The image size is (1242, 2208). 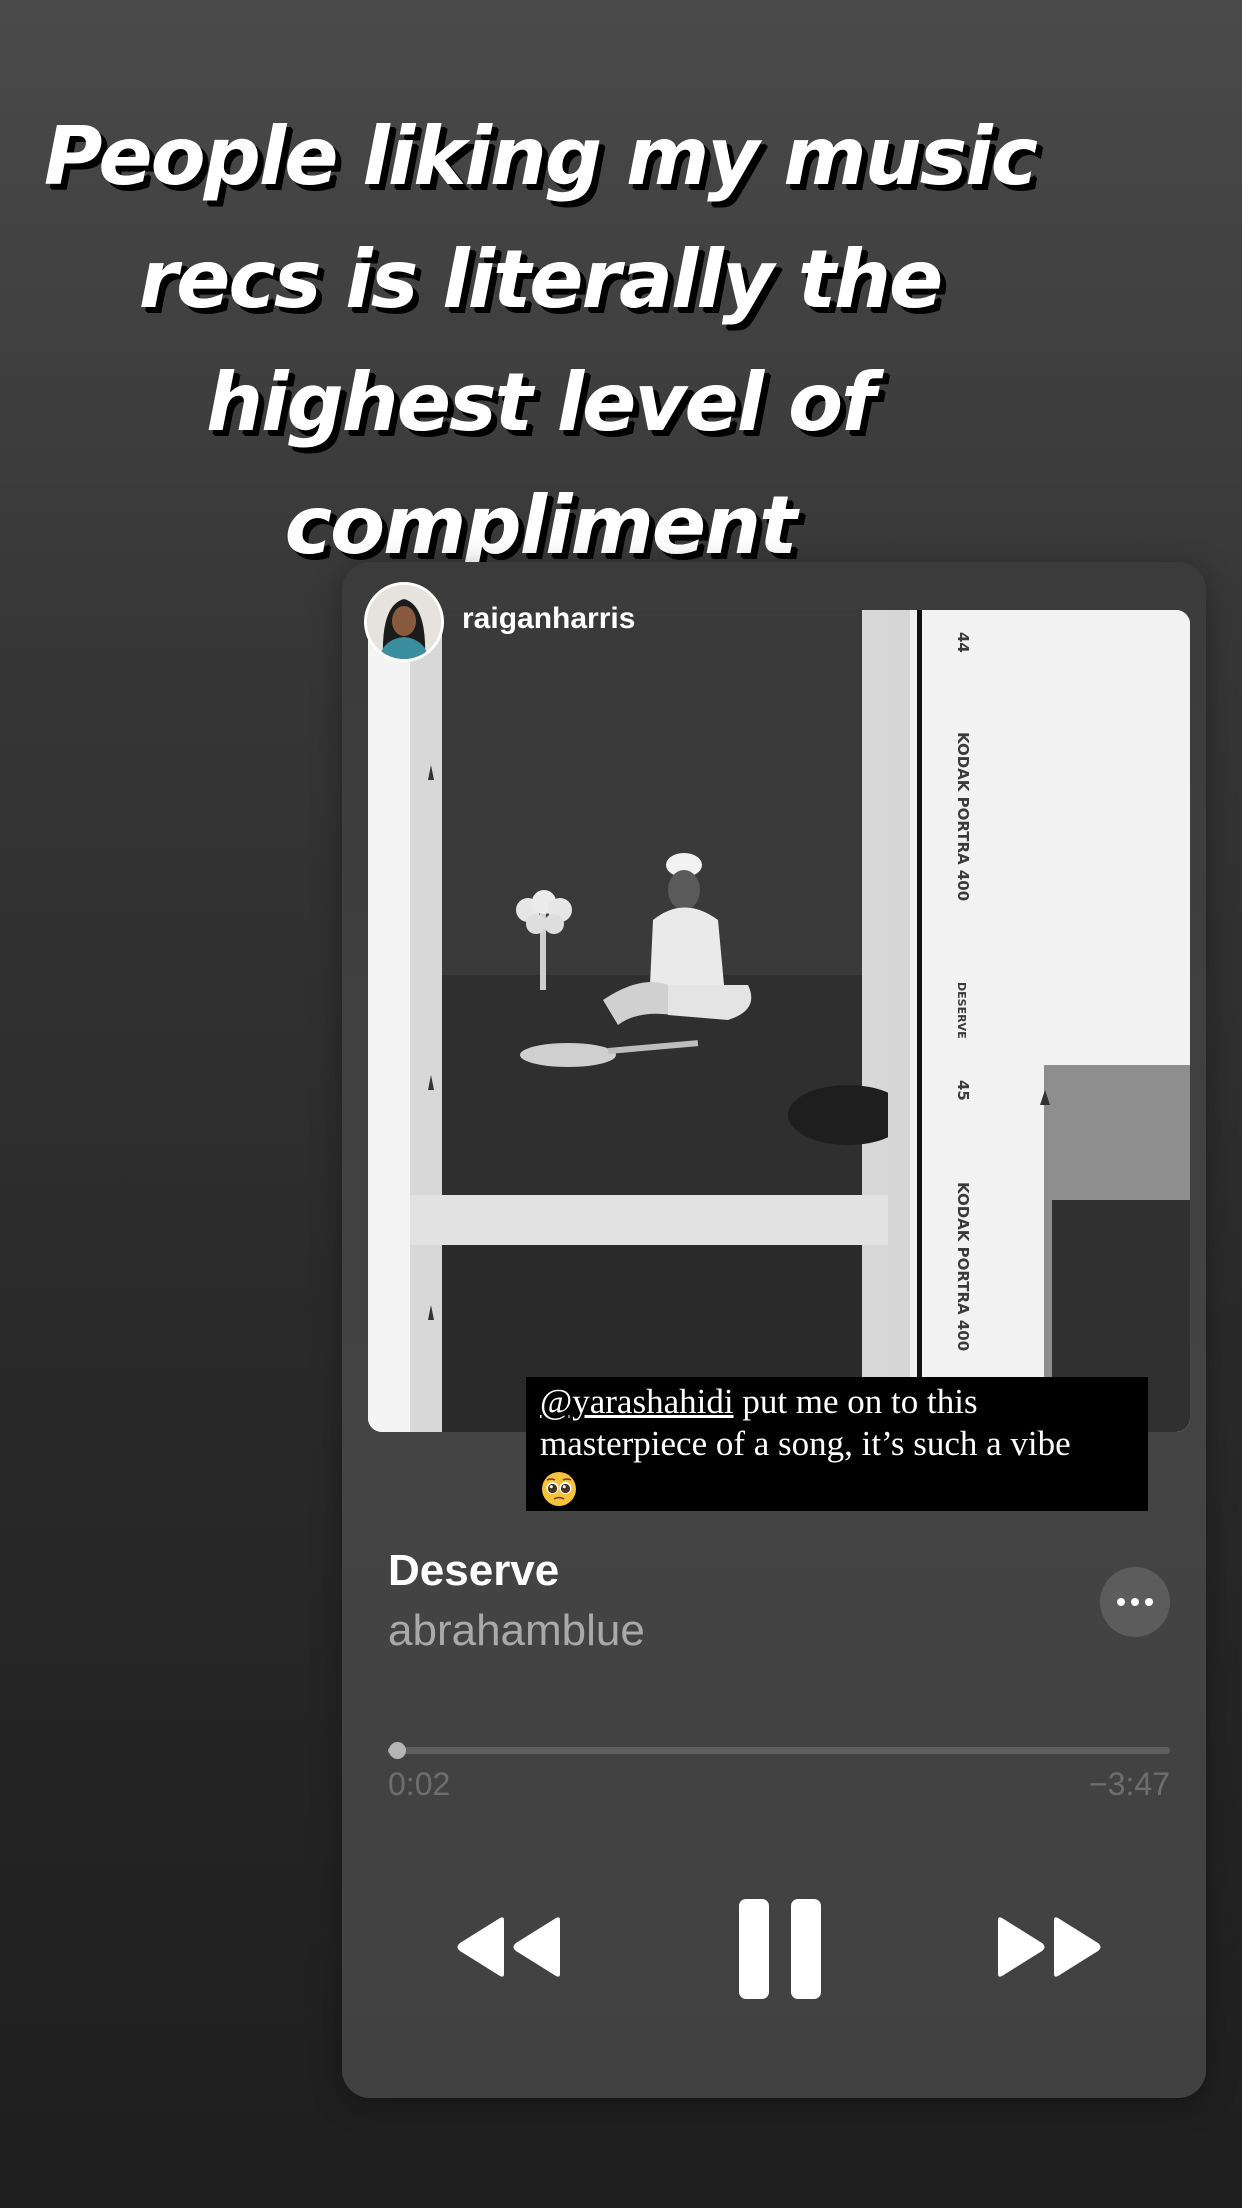 I want to click on rewind-icon, so click(x=508, y=1947).